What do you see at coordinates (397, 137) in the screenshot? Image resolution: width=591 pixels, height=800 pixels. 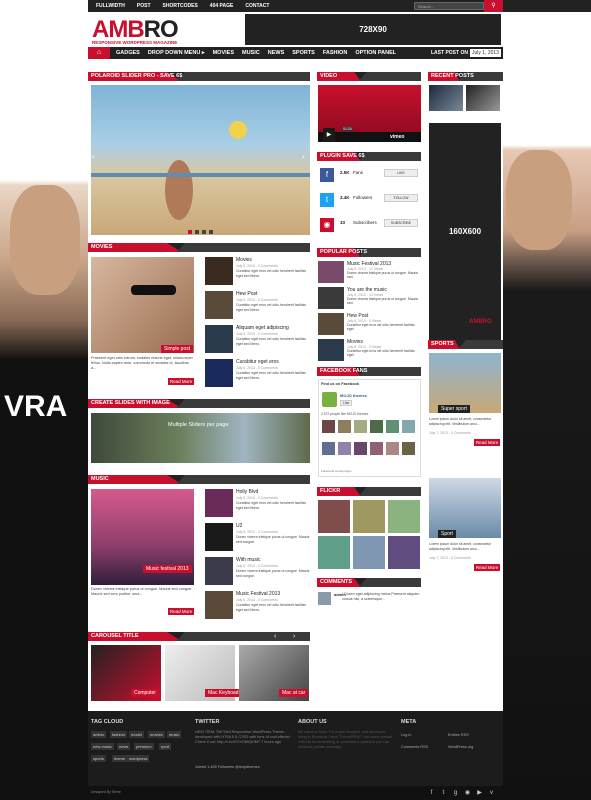 I see `vimeo-logo: vimeo` at bounding box center [397, 137].